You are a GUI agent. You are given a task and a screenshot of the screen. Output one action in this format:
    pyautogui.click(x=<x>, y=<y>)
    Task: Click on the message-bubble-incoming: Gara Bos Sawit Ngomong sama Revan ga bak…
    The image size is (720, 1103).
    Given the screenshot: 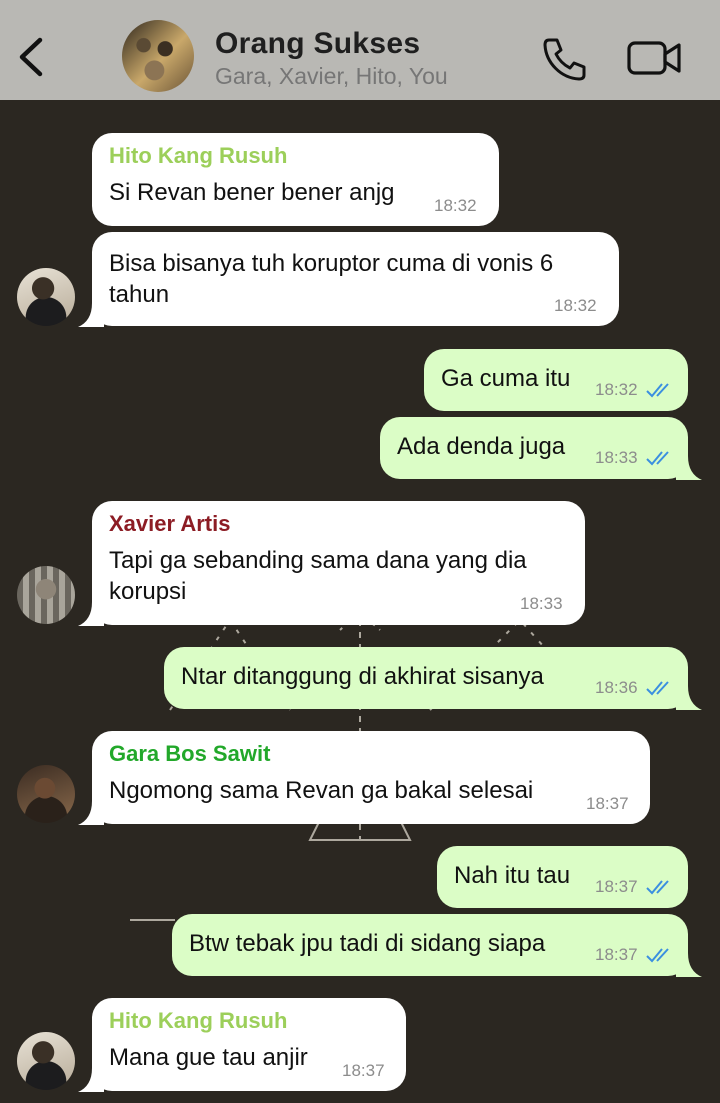 What is the action you would take?
    pyautogui.click(x=364, y=778)
    